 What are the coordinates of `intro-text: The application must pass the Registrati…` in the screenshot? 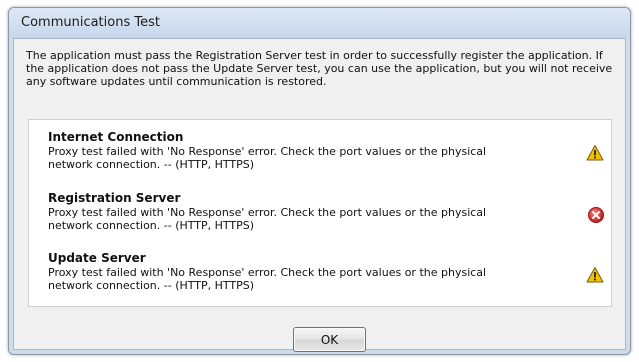 It's located at (319, 68).